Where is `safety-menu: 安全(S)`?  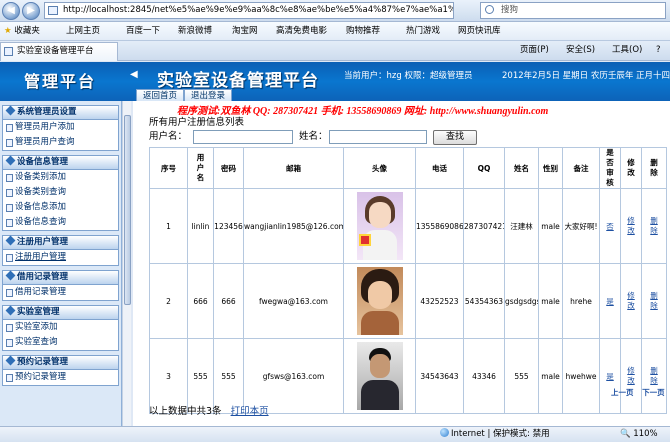 safety-menu: 安全(S) is located at coordinates (580, 50).